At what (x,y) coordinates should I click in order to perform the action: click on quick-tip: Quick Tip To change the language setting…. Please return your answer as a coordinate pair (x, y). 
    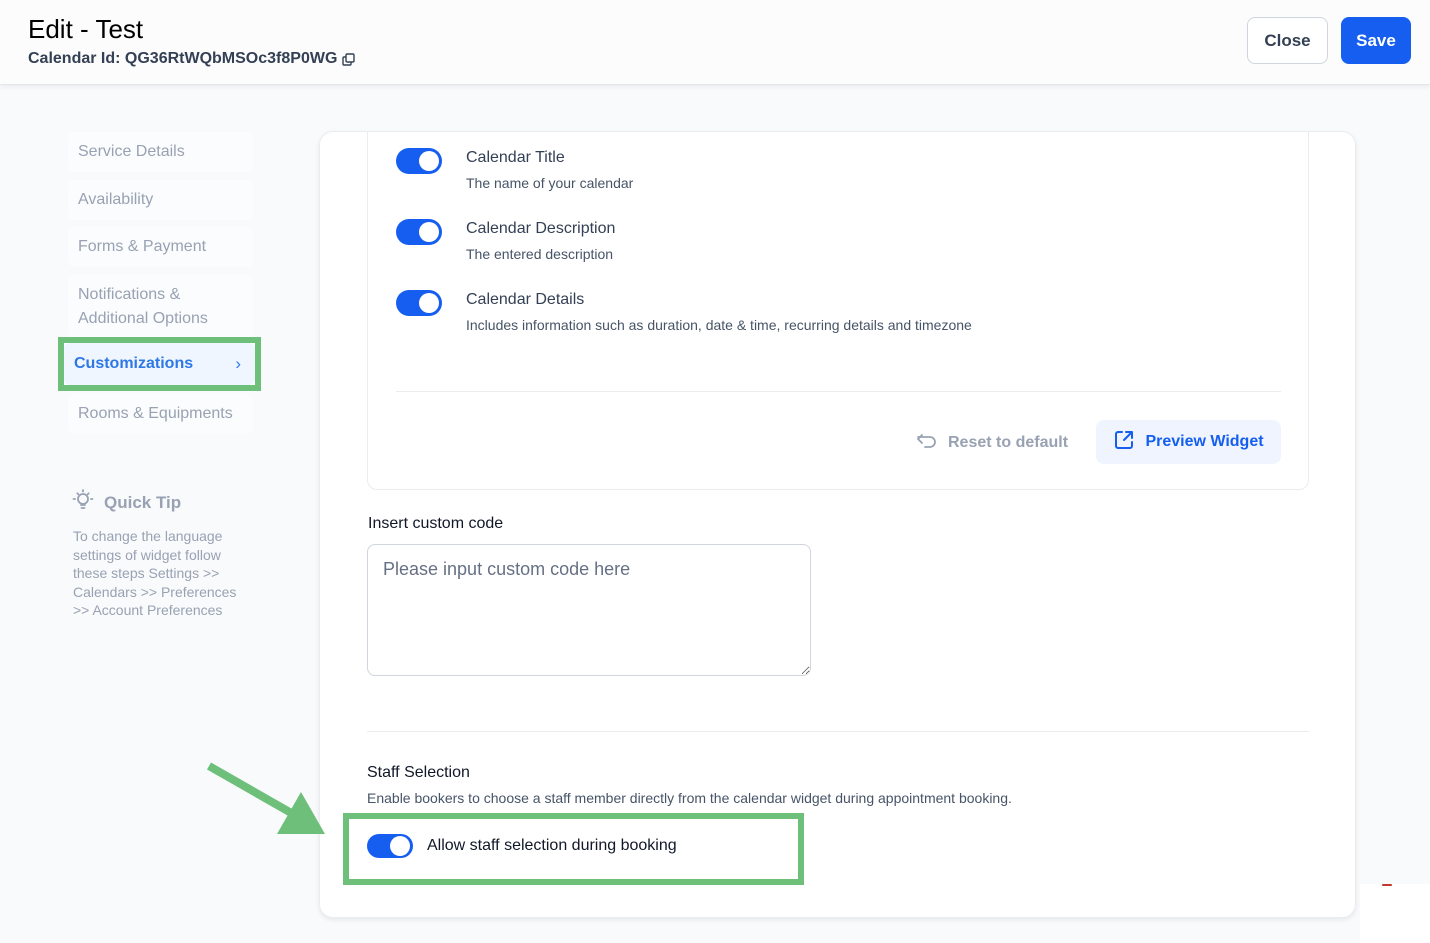
    Looking at the image, I should click on (162, 554).